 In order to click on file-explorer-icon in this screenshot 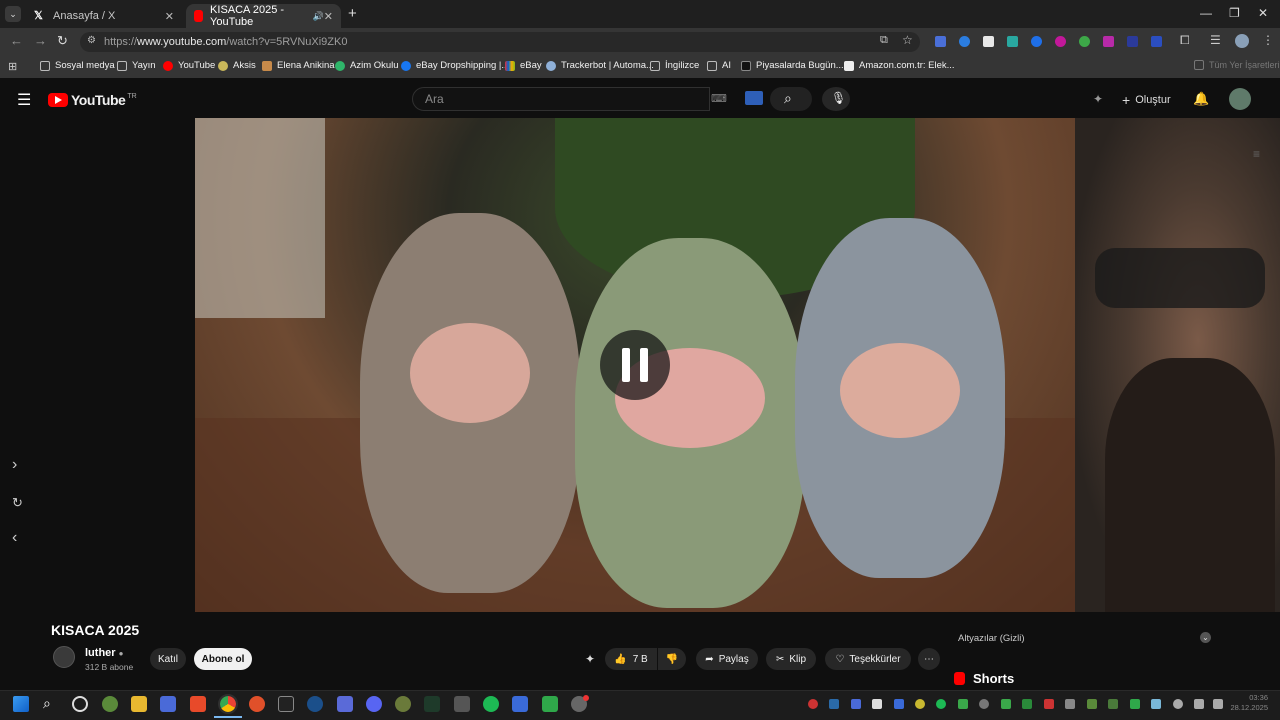, I will do `click(139, 704)`.